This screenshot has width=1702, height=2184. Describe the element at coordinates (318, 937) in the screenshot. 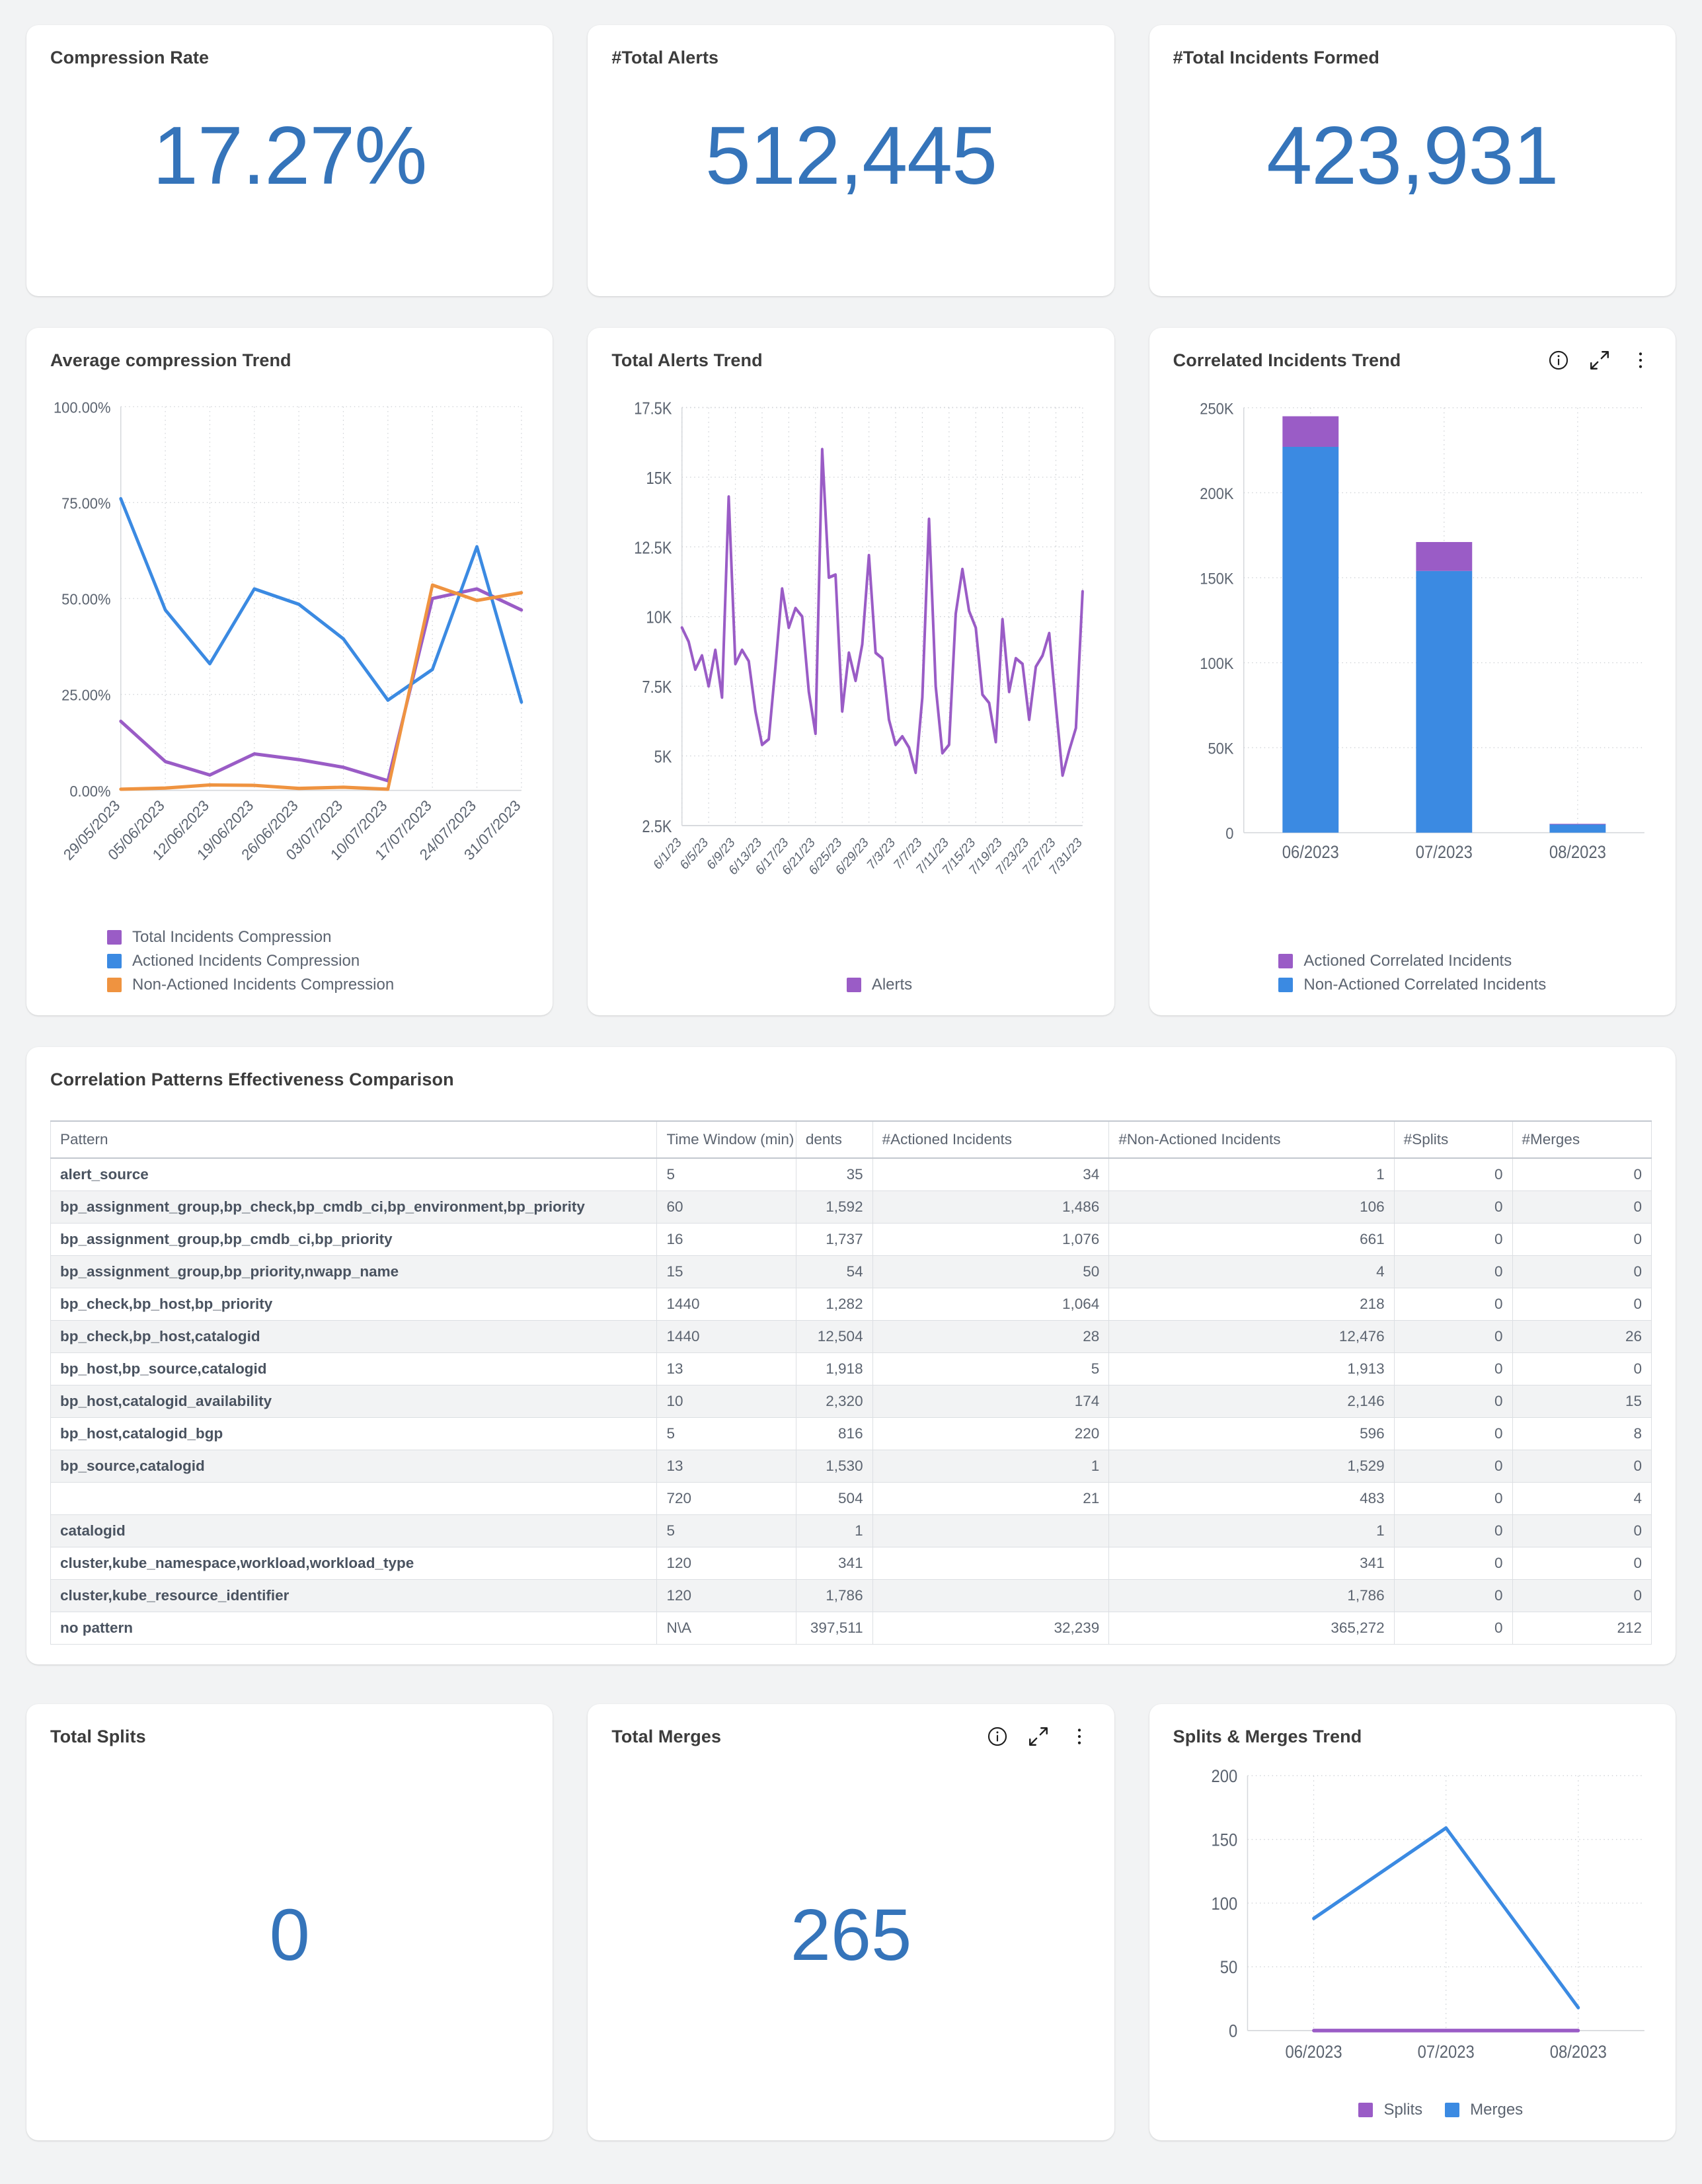

I see `legend-item: Total Incidents Compression` at that location.